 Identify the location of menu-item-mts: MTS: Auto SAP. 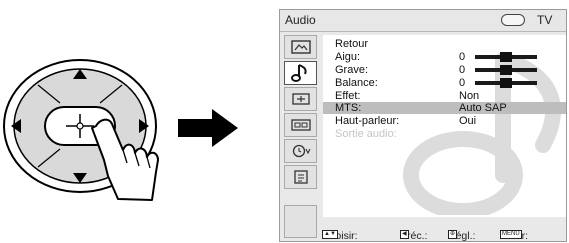
(444, 108).